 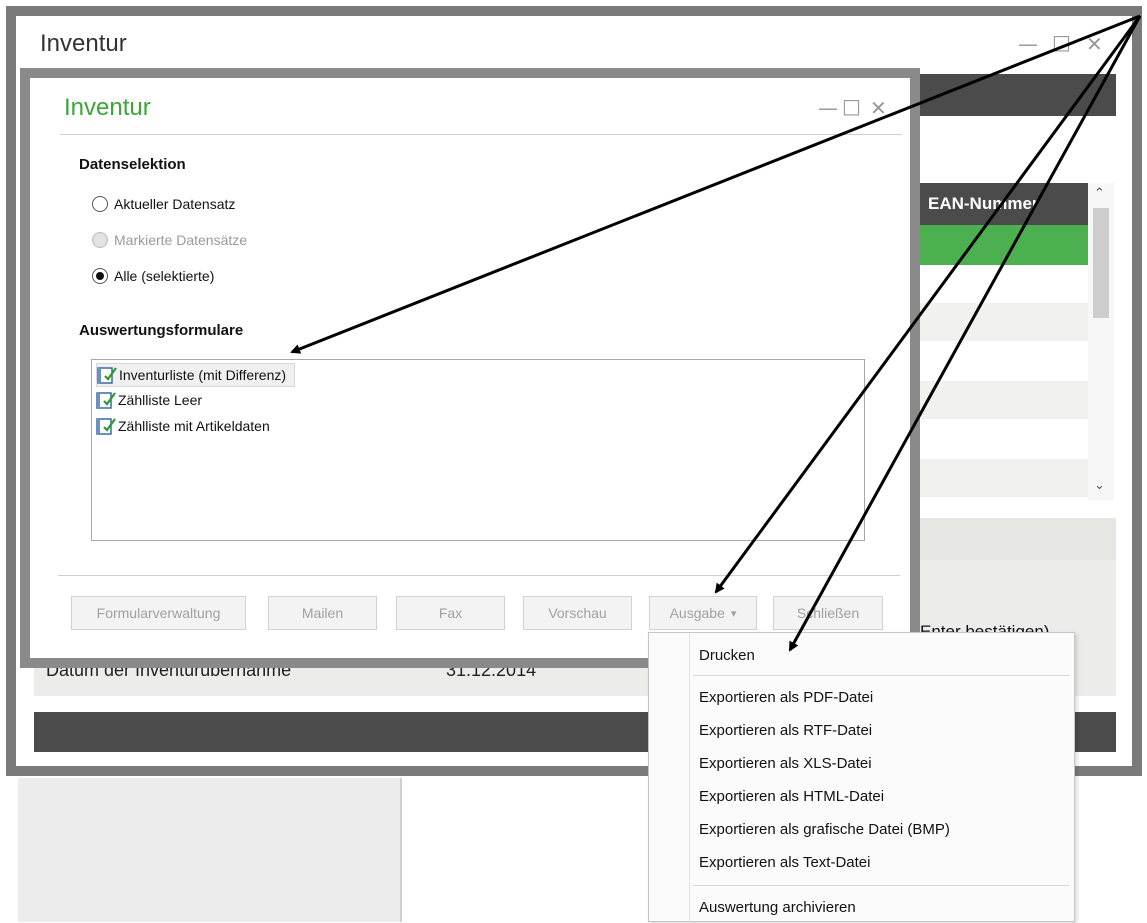 I want to click on section-title-datenselektion: Datenselektion, so click(x=132, y=164).